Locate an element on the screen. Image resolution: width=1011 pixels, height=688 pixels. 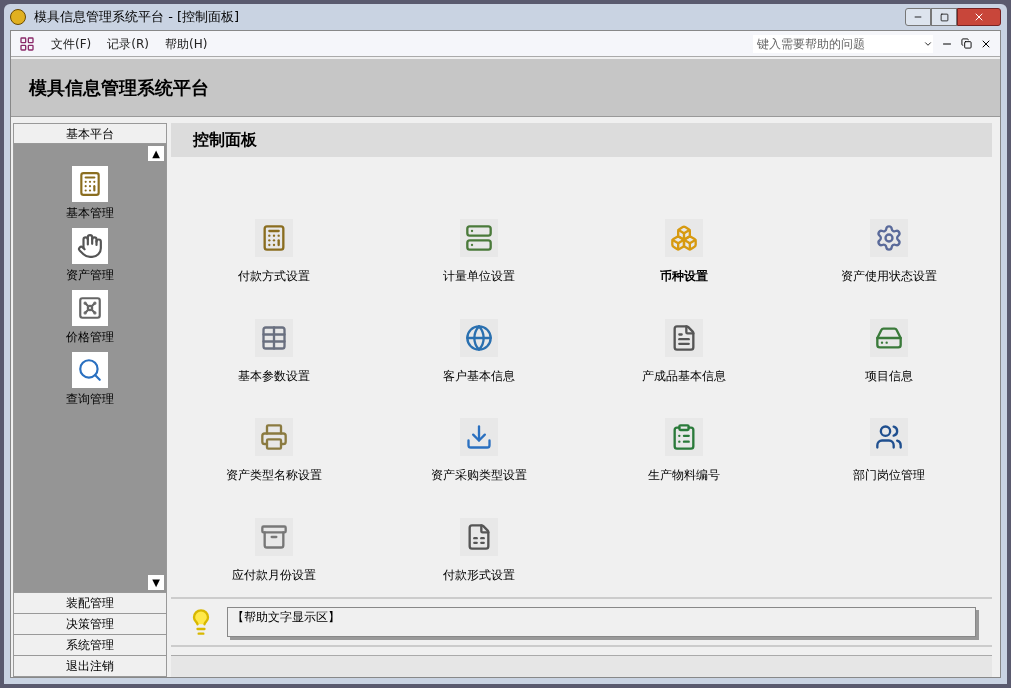
panel-item: 基本参数设置 is located at coordinates (274, 358).